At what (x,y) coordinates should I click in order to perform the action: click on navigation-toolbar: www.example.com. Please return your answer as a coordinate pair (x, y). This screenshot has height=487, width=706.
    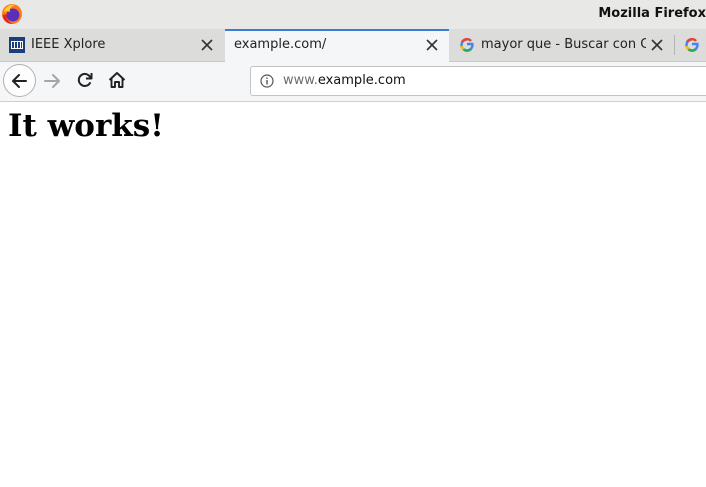
    Looking at the image, I should click on (353, 82).